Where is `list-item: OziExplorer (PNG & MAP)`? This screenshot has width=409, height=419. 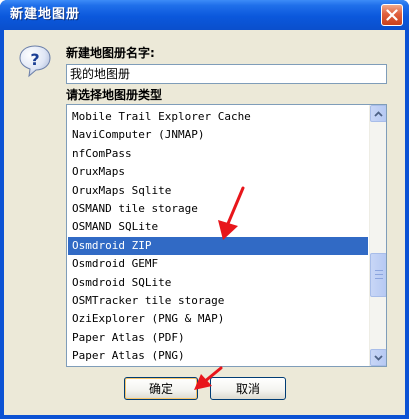
list-item: OziExplorer (PNG & MAP) is located at coordinates (218, 319).